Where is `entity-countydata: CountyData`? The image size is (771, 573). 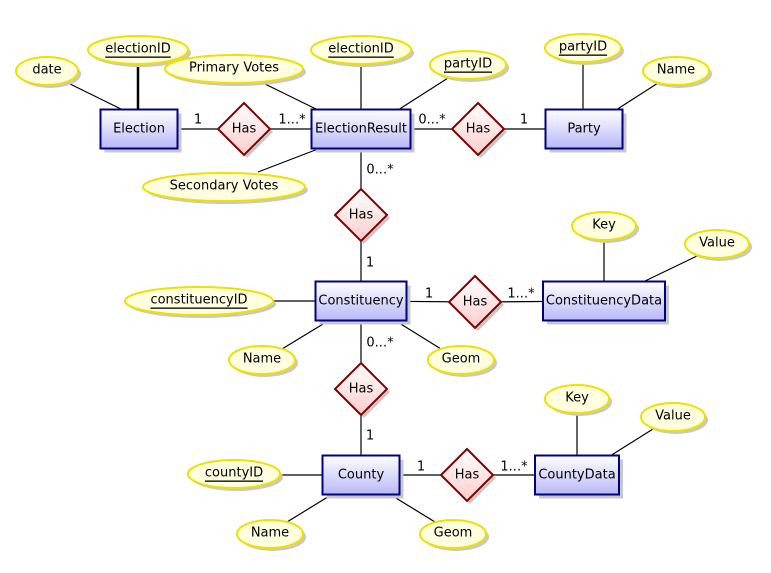 entity-countydata: CountyData is located at coordinates (578, 476).